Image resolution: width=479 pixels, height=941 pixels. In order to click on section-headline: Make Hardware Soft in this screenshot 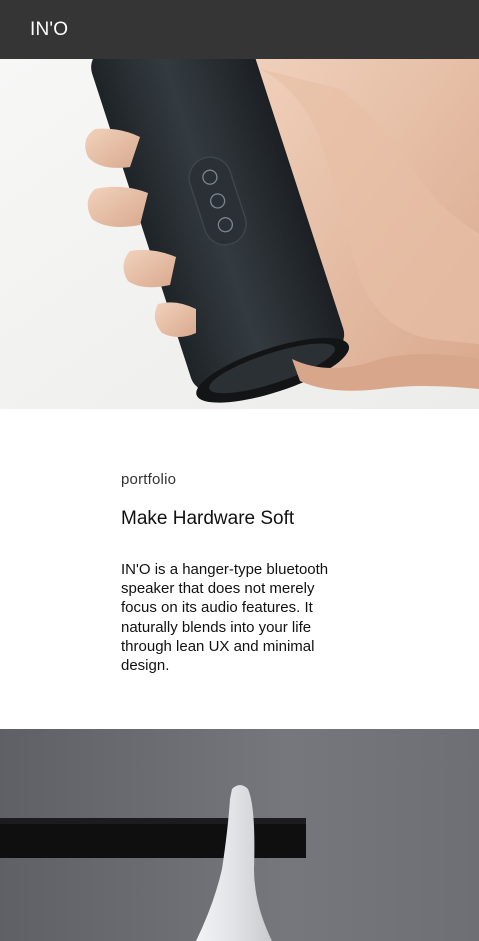, I will do `click(208, 518)`.